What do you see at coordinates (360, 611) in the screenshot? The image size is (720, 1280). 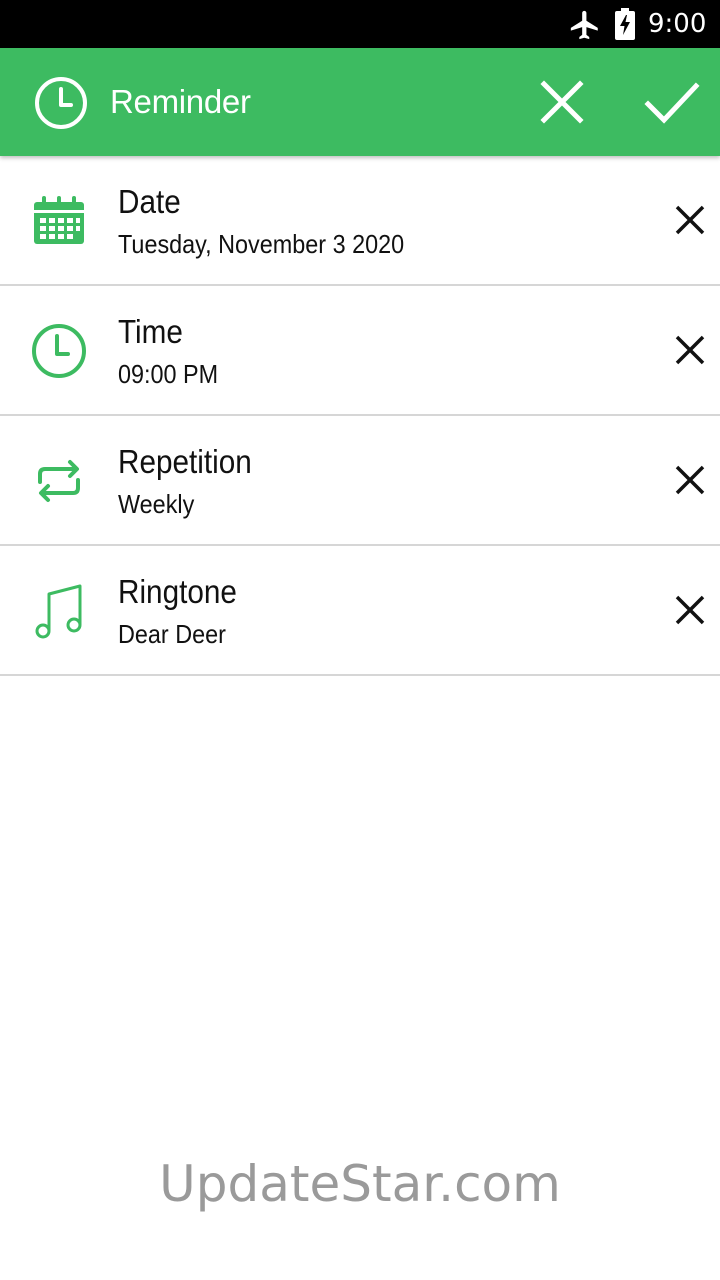 I see `list-item-ringtone: Ringtone Dear Deer` at bounding box center [360, 611].